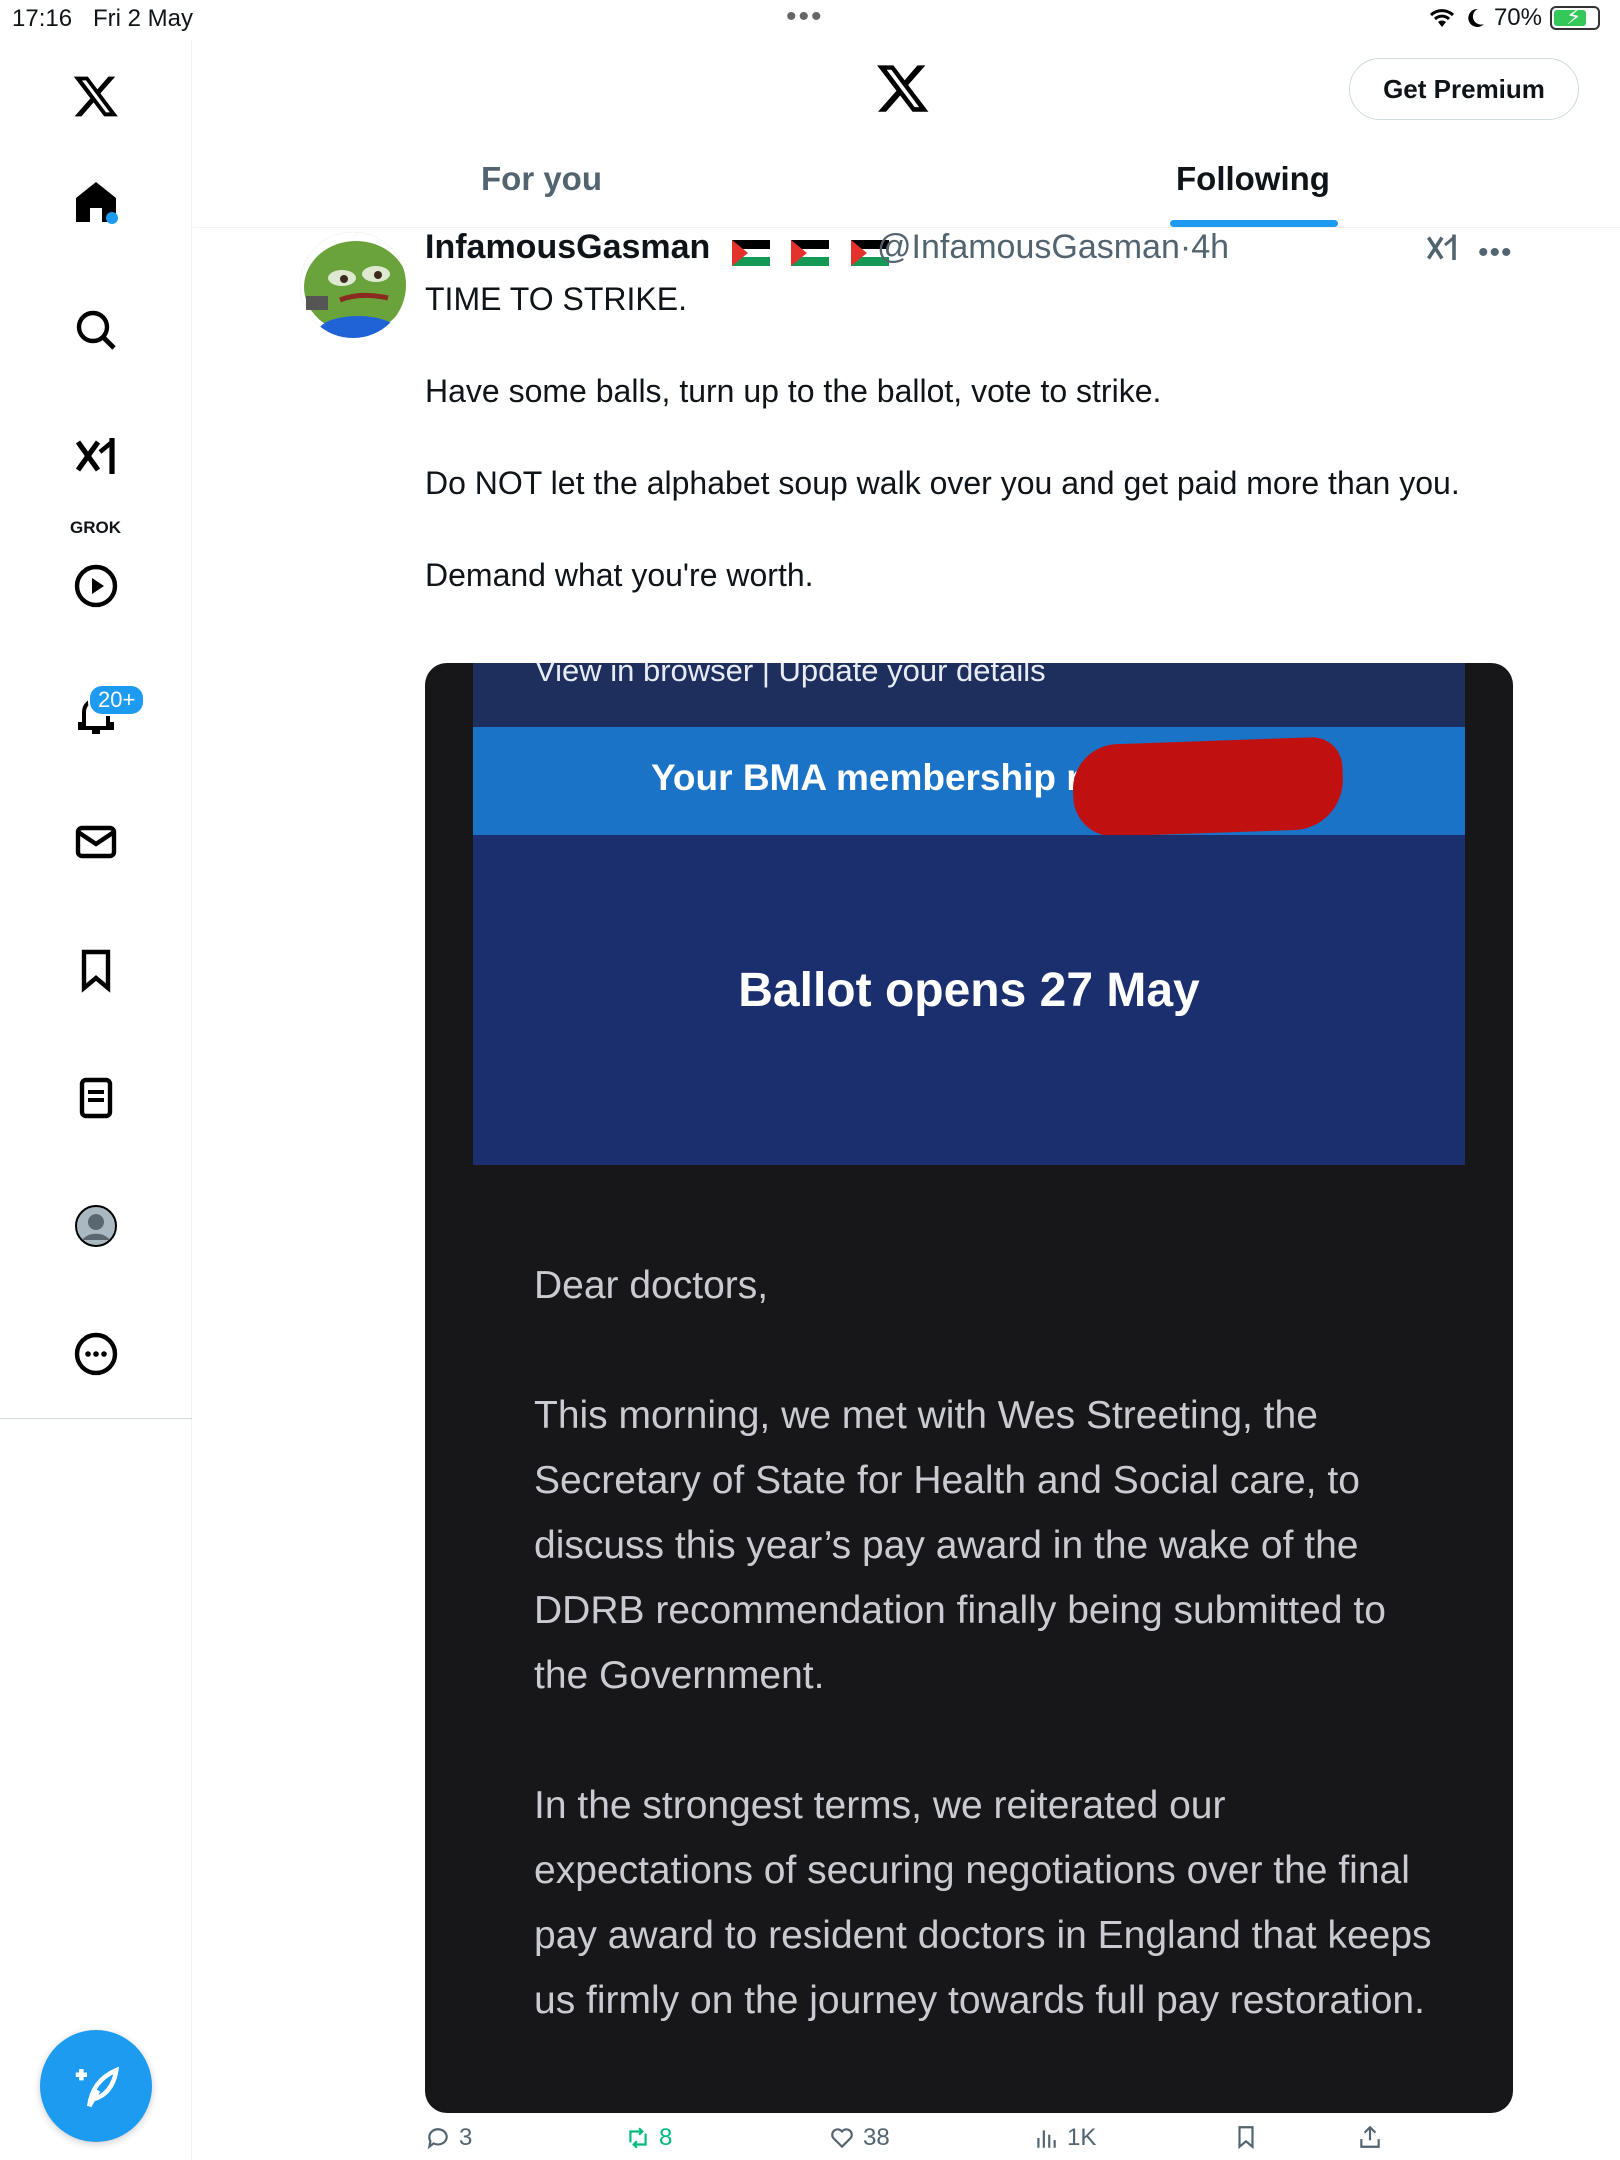 This screenshot has height=2160, width=1620. Describe the element at coordinates (95, 527) in the screenshot. I see `grok-label: GROK` at that location.